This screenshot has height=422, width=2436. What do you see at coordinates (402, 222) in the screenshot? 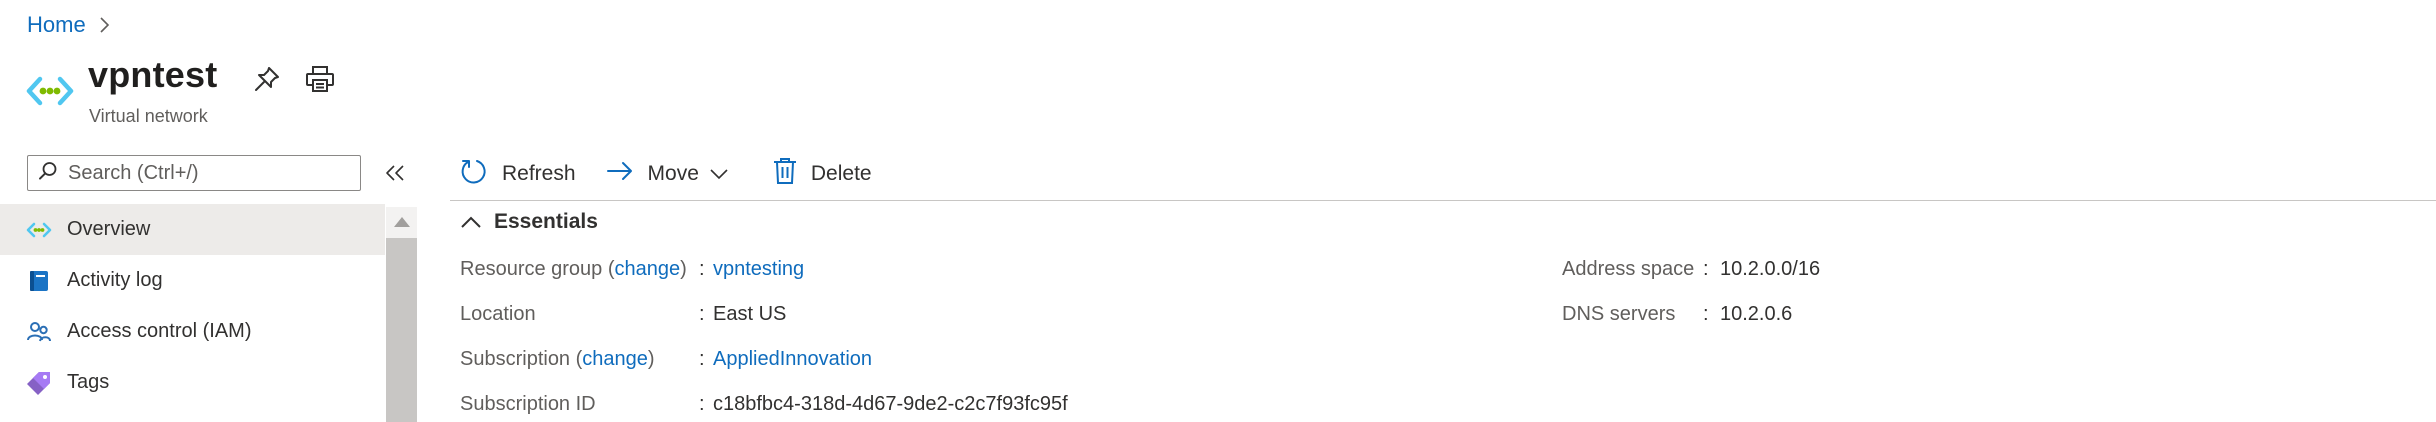
I see `scroll-up-icon` at bounding box center [402, 222].